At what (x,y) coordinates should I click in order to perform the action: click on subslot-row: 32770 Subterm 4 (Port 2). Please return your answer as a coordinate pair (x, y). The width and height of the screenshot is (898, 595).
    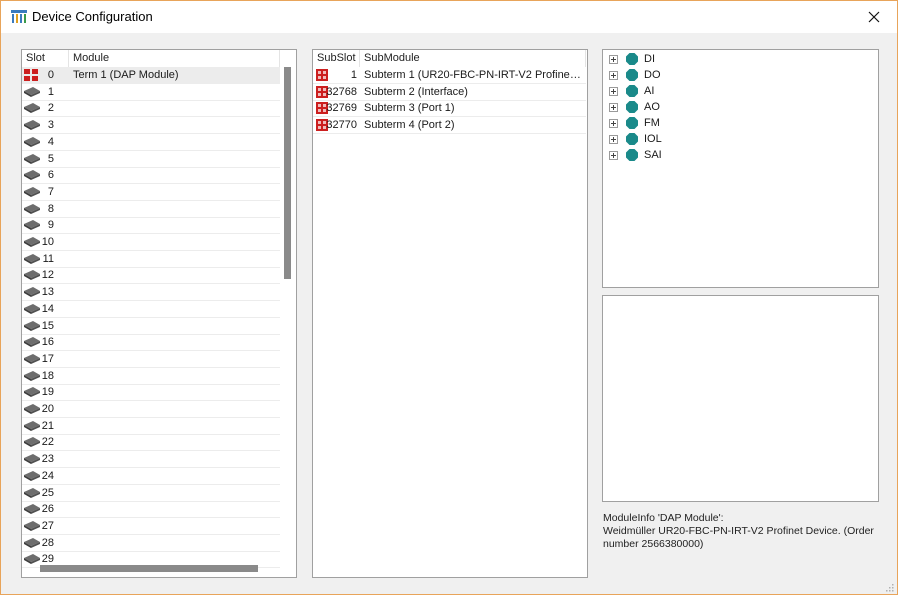
    Looking at the image, I should click on (449, 126).